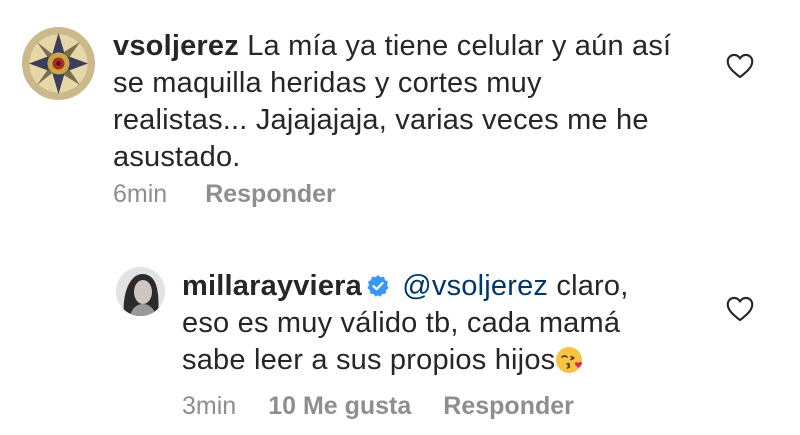 The width and height of the screenshot is (800, 435). What do you see at coordinates (176, 46) in the screenshot?
I see `comment-username: vsoljerez` at bounding box center [176, 46].